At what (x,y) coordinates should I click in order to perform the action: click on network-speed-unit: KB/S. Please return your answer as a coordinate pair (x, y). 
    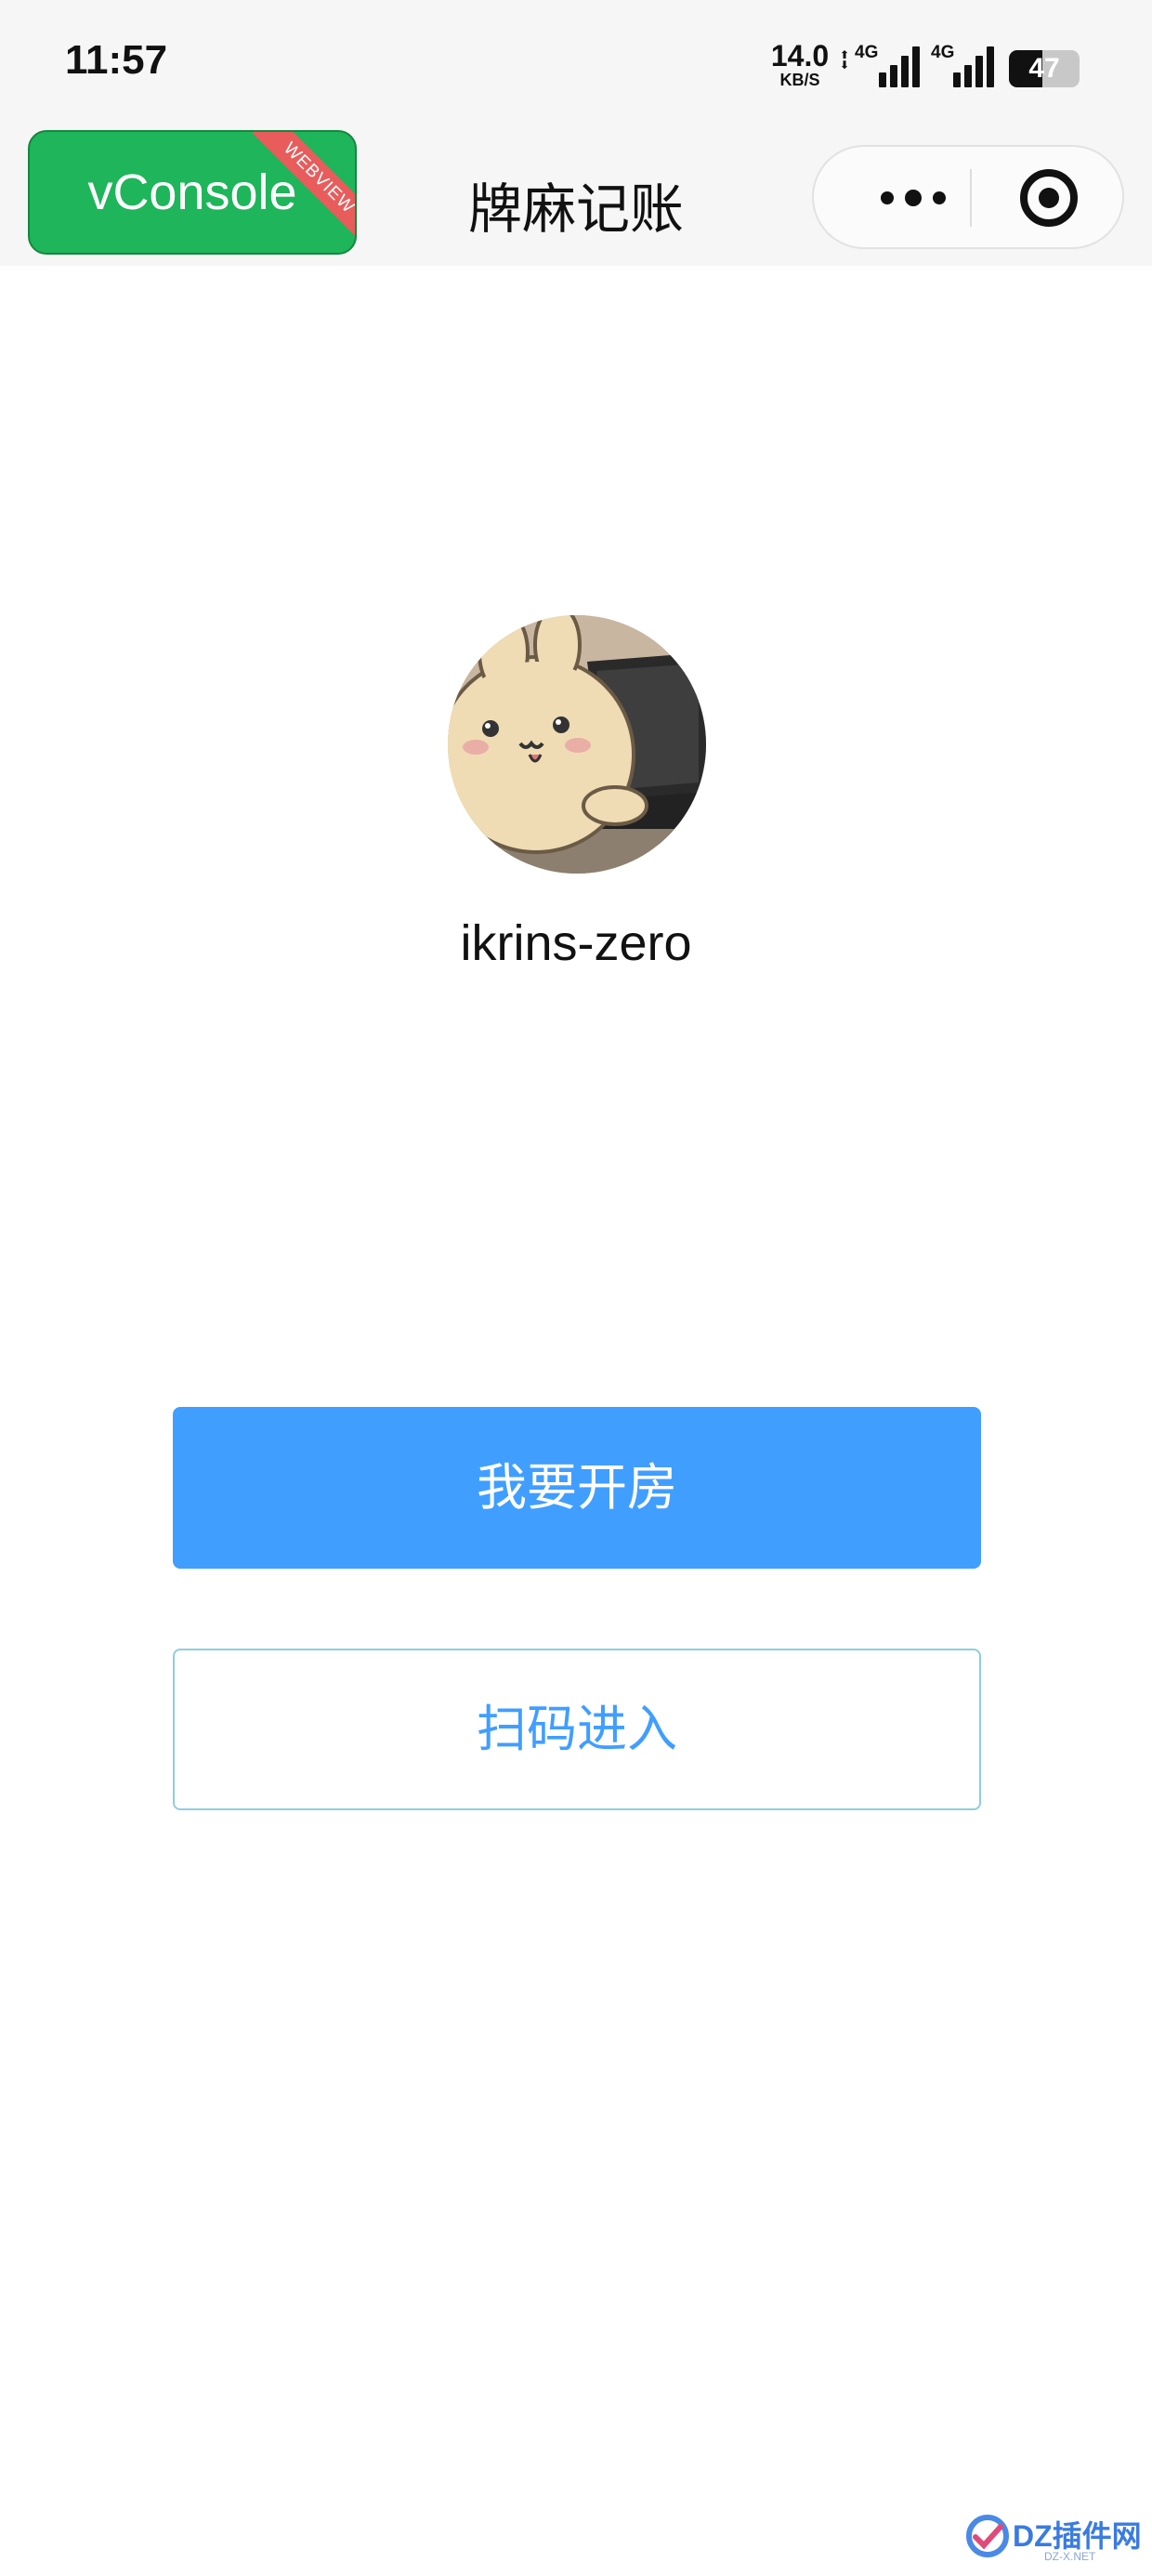
    Looking at the image, I should click on (799, 80).